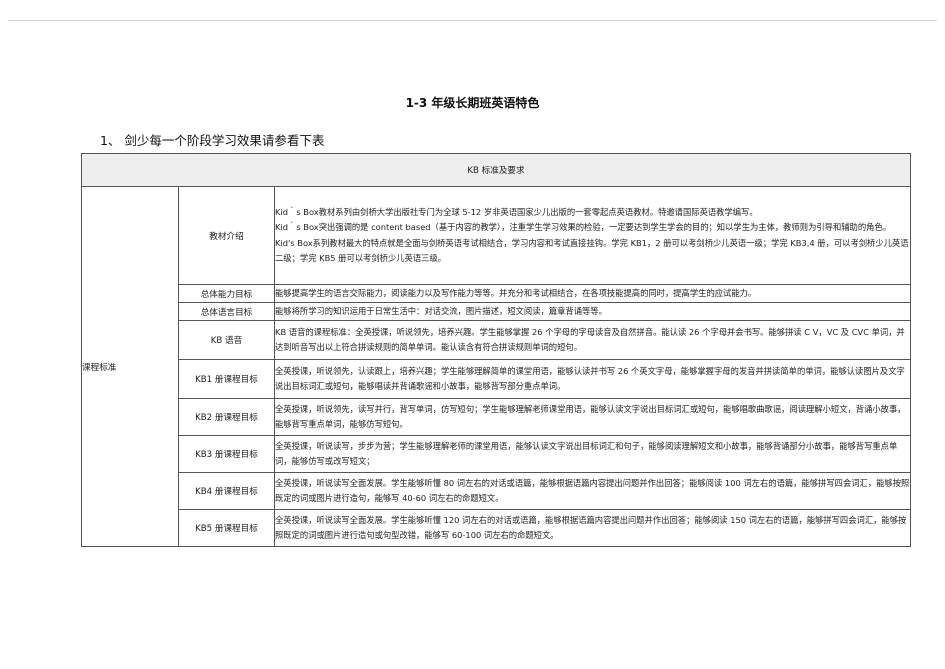 The height and width of the screenshot is (669, 945). What do you see at coordinates (226, 340) in the screenshot?
I see `row-label: KB 语音` at bounding box center [226, 340].